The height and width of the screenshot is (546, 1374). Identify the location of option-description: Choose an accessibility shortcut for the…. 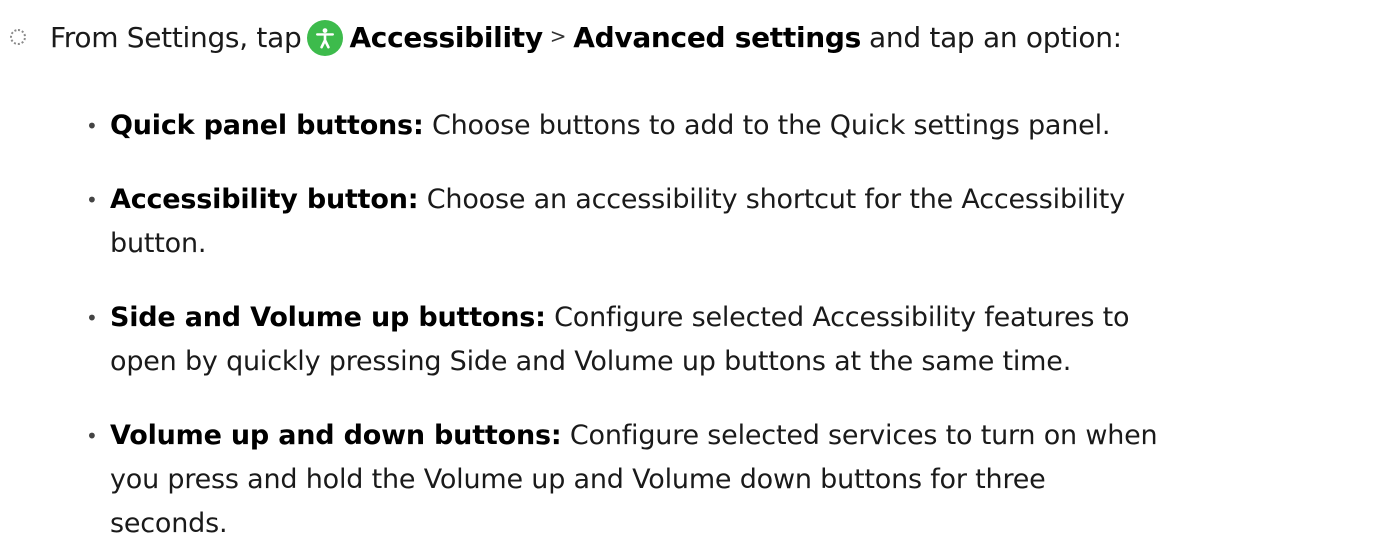
(775, 199).